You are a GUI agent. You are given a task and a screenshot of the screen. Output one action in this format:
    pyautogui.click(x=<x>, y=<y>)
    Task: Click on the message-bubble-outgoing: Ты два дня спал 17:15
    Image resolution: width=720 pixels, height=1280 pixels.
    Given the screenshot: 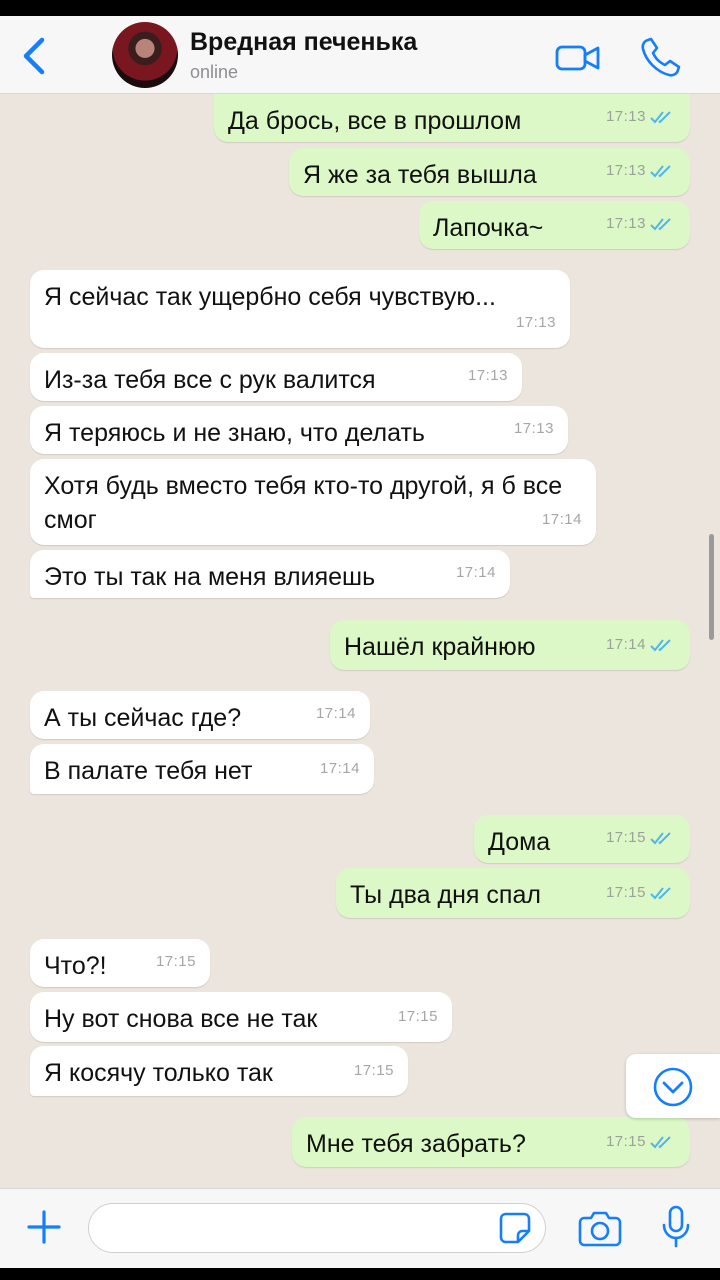 What is the action you would take?
    pyautogui.click(x=513, y=893)
    